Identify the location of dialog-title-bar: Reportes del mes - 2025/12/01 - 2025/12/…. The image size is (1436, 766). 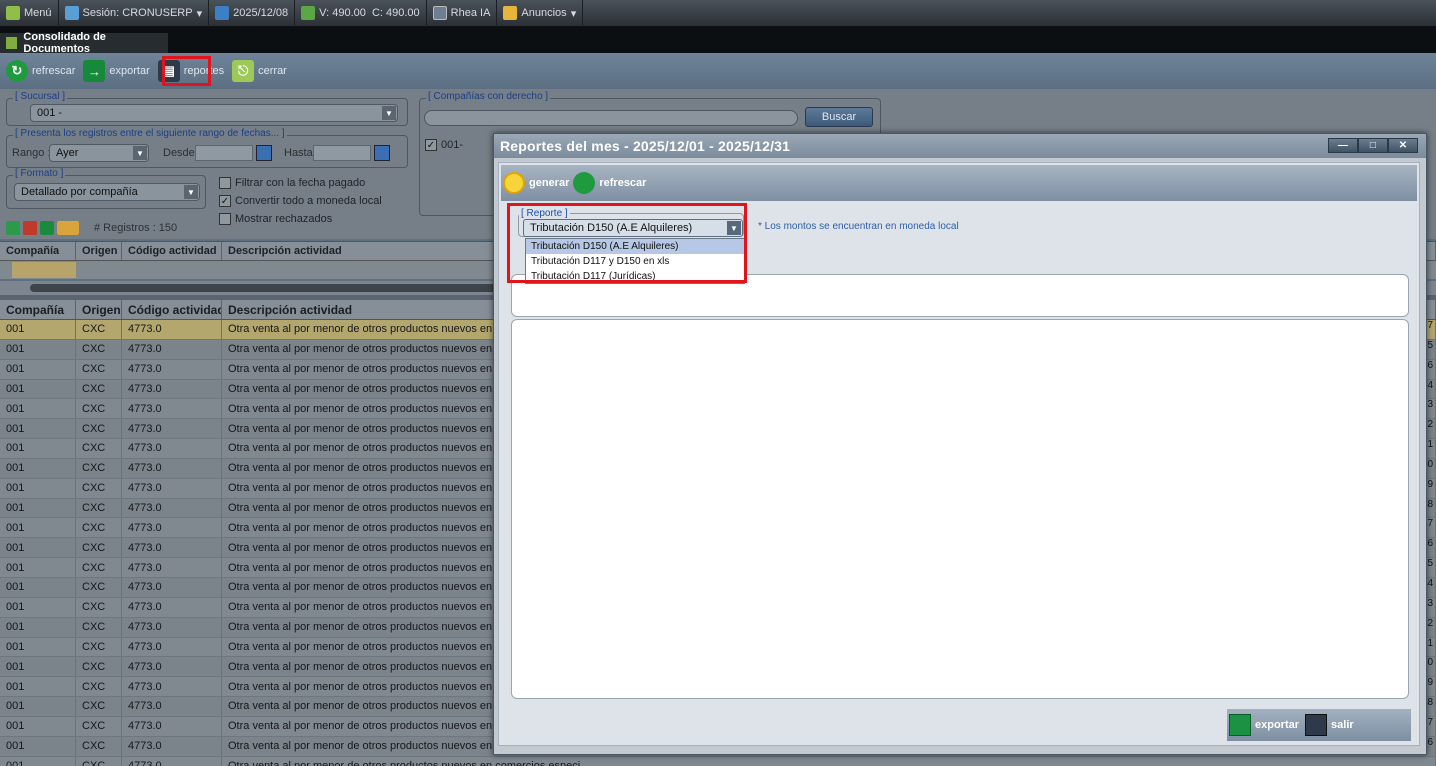
(960, 146).